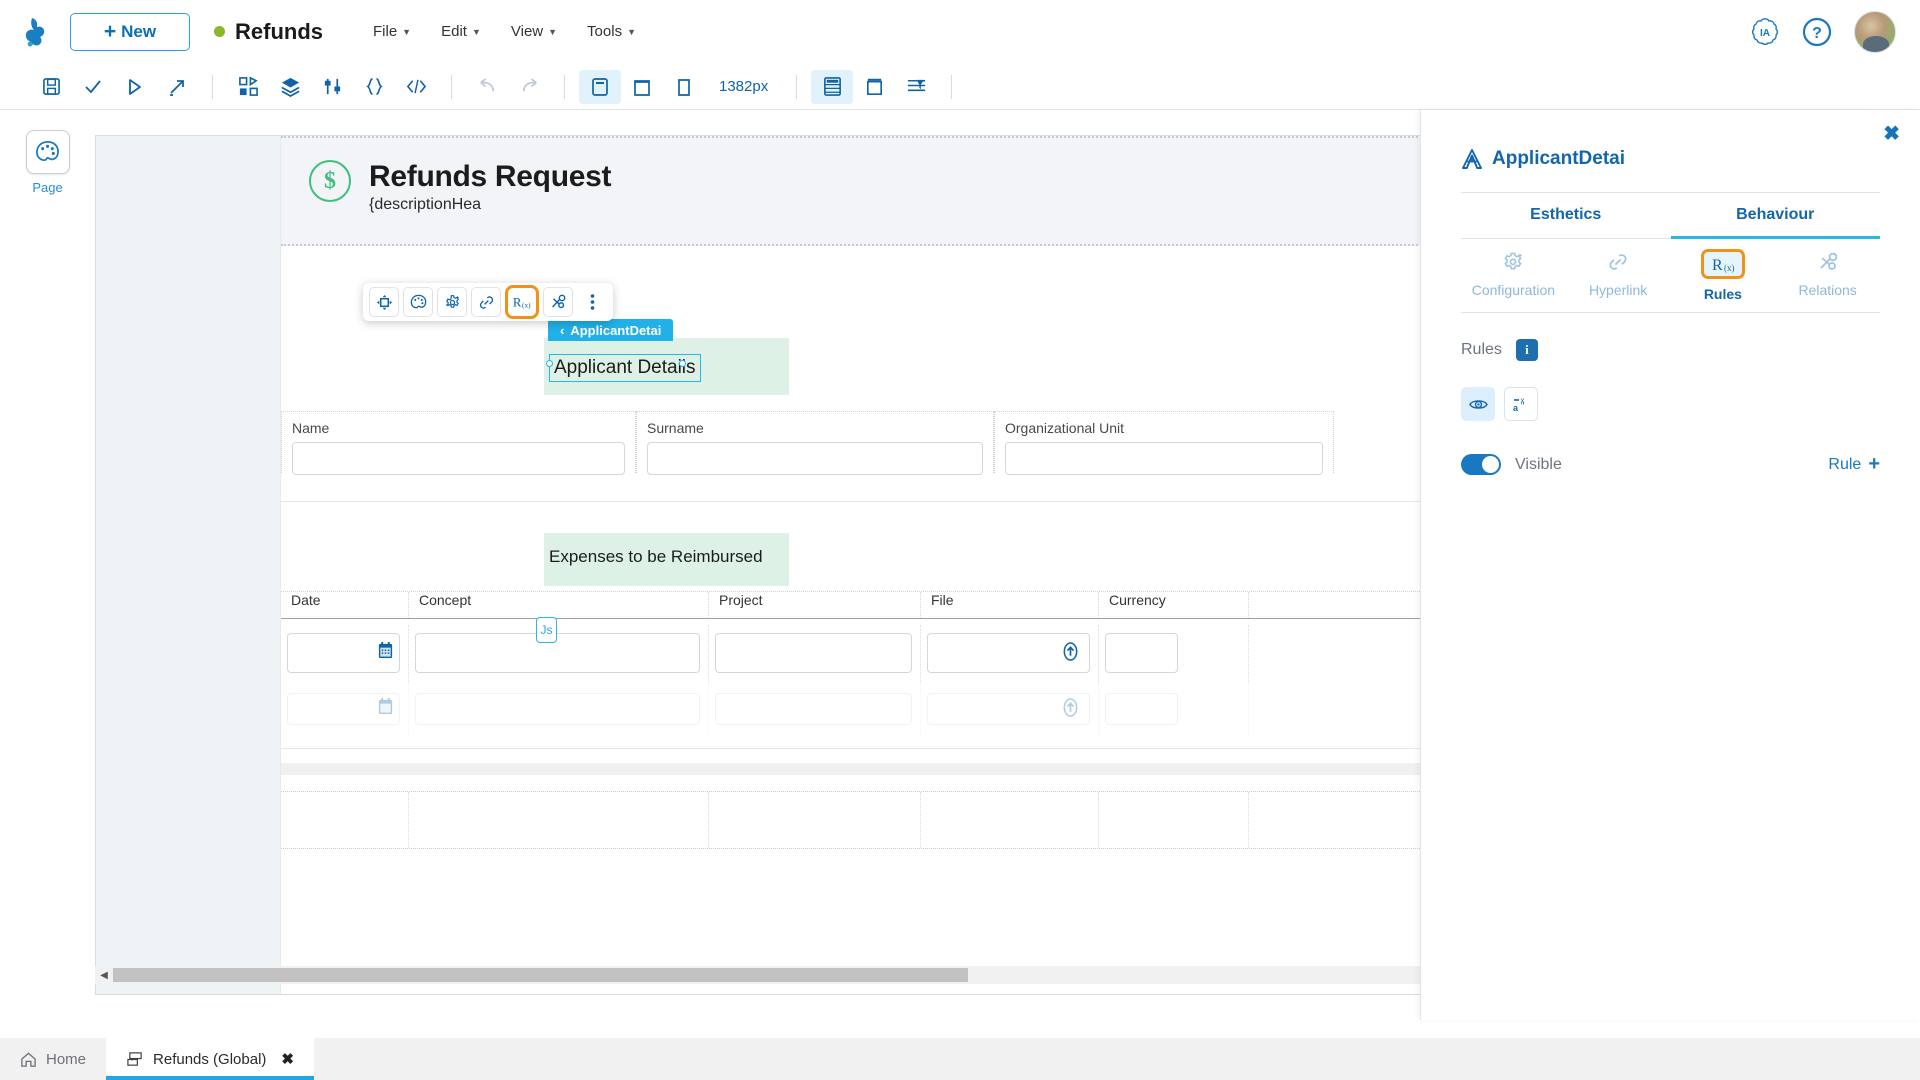 Image resolution: width=1920 pixels, height=1080 pixels. I want to click on bottom-tab-home: Home, so click(53, 1059).